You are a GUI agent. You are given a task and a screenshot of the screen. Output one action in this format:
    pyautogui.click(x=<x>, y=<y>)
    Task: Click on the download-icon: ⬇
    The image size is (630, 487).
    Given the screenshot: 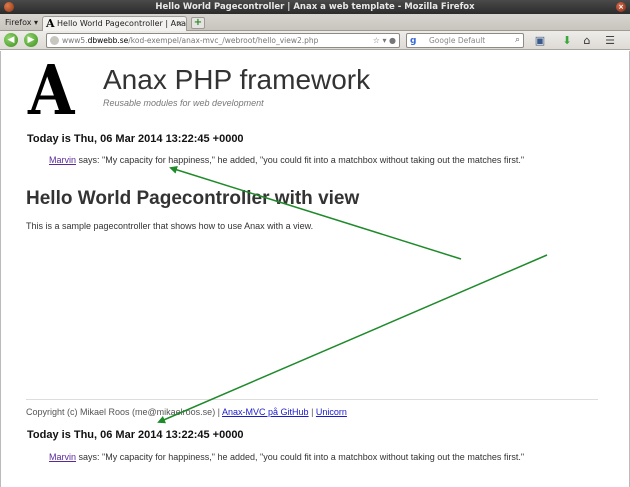 What is the action you would take?
    pyautogui.click(x=567, y=40)
    